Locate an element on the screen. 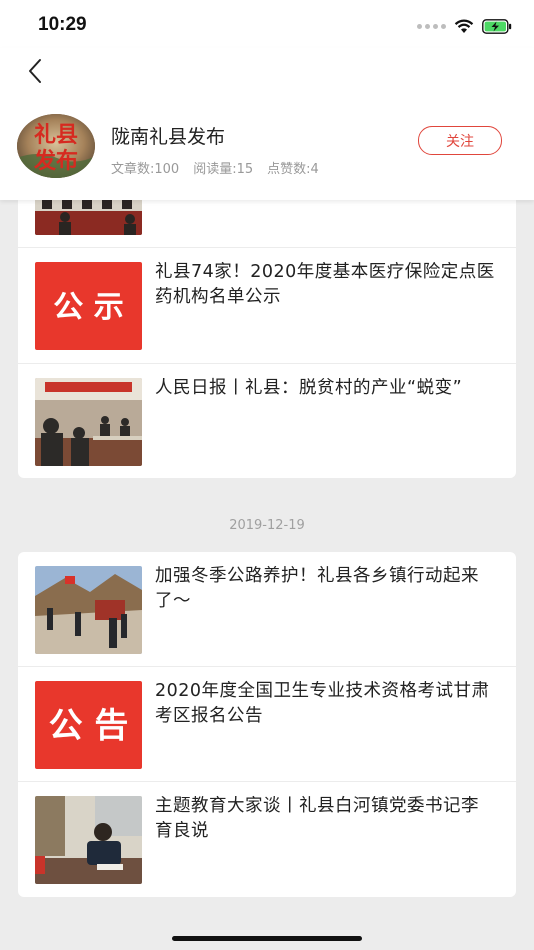  article-title: 人民日报丨礼县：脱贫村的产业“蜕变” is located at coordinates (309, 388).